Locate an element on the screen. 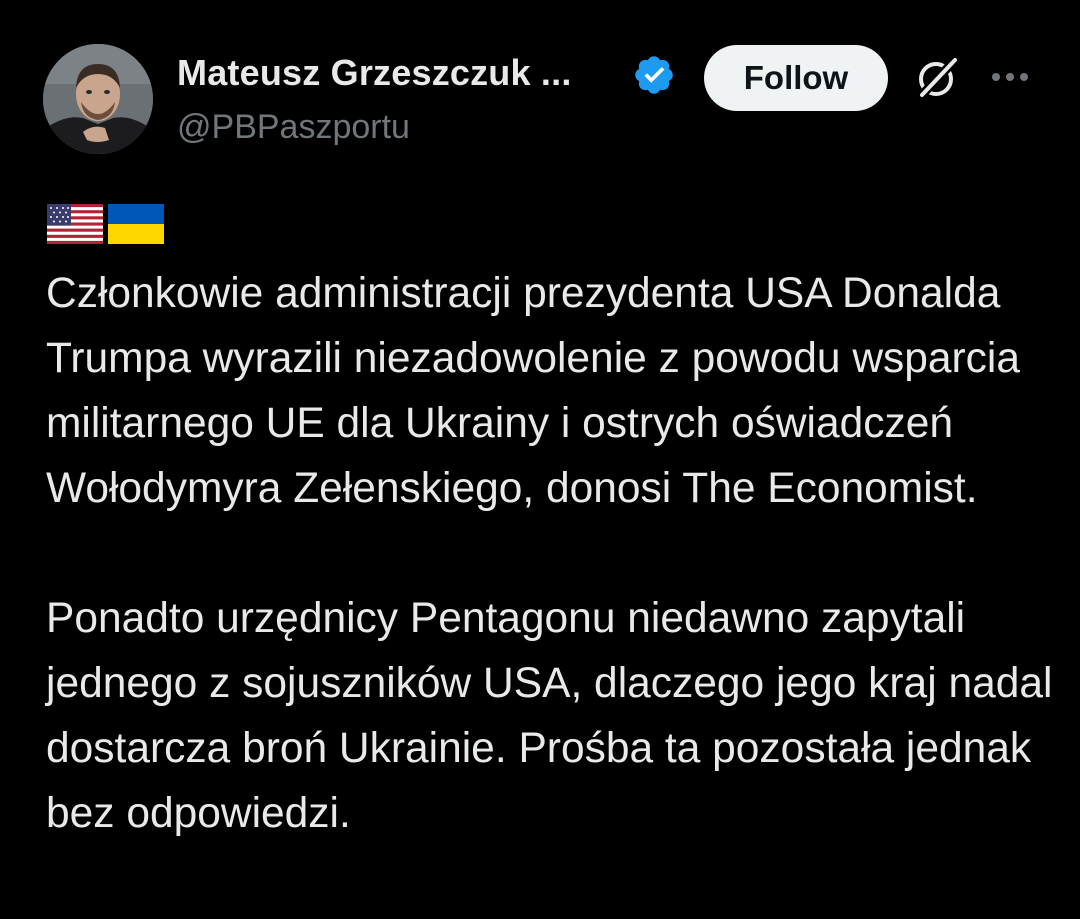 The height and width of the screenshot is (919, 1080). flag-emojis is located at coordinates (105, 226).